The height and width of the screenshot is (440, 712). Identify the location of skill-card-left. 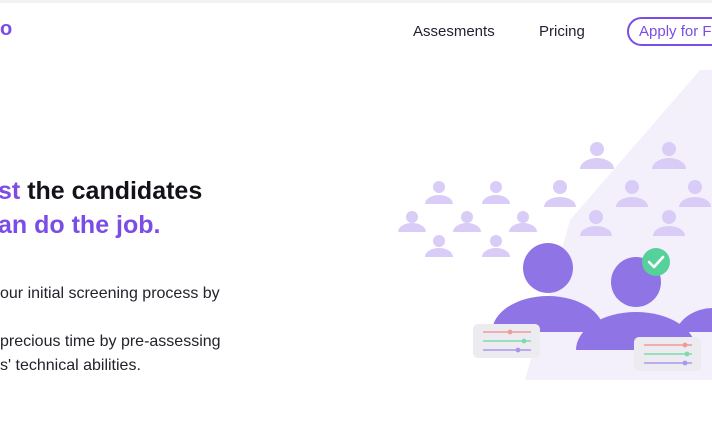
(506, 341).